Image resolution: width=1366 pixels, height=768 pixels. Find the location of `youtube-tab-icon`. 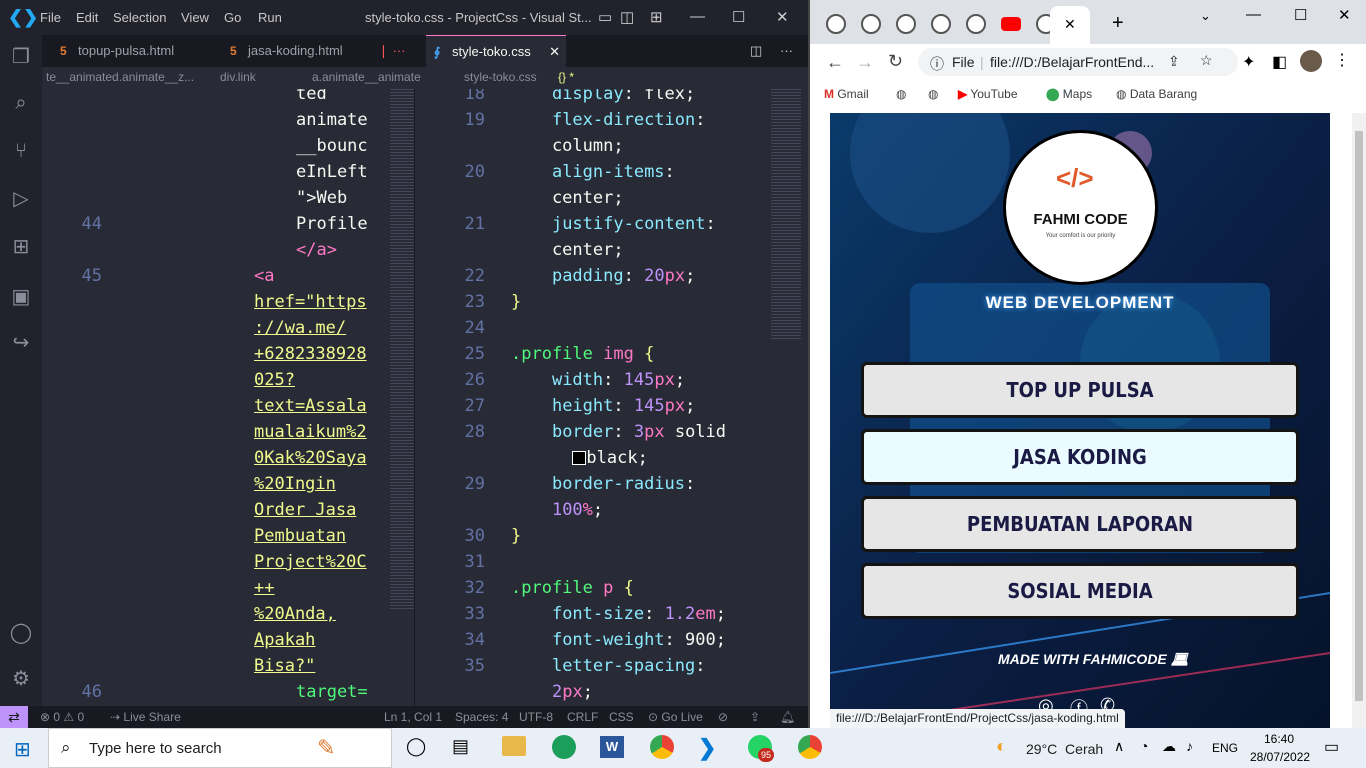

youtube-tab-icon is located at coordinates (1011, 24).